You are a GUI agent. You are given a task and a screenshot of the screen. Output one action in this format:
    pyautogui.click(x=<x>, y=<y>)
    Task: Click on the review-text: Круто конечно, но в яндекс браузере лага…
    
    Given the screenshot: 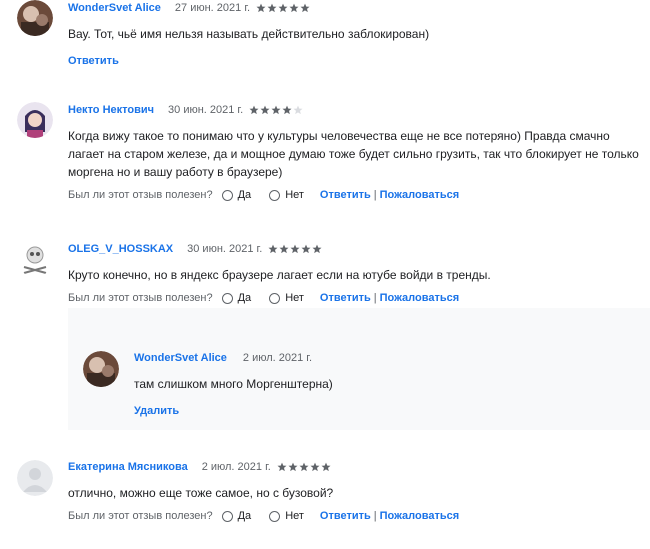 What is the action you would take?
    pyautogui.click(x=279, y=275)
    